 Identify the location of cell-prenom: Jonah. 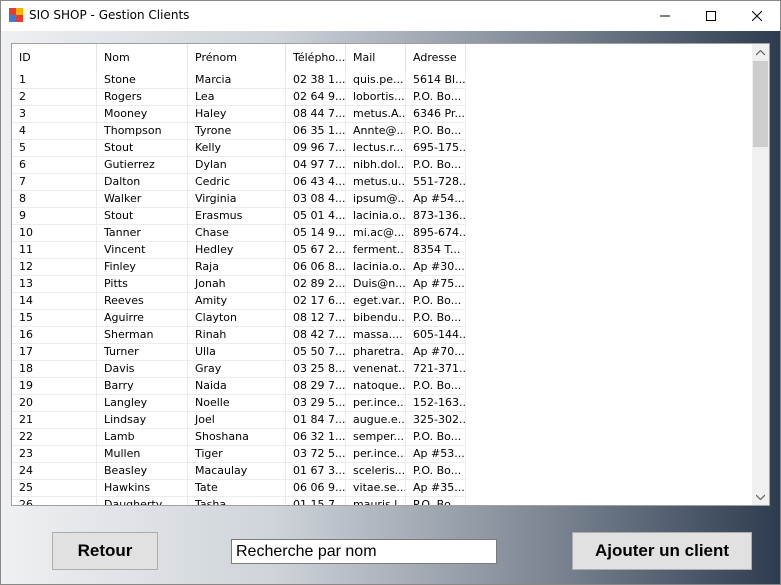
(237, 284).